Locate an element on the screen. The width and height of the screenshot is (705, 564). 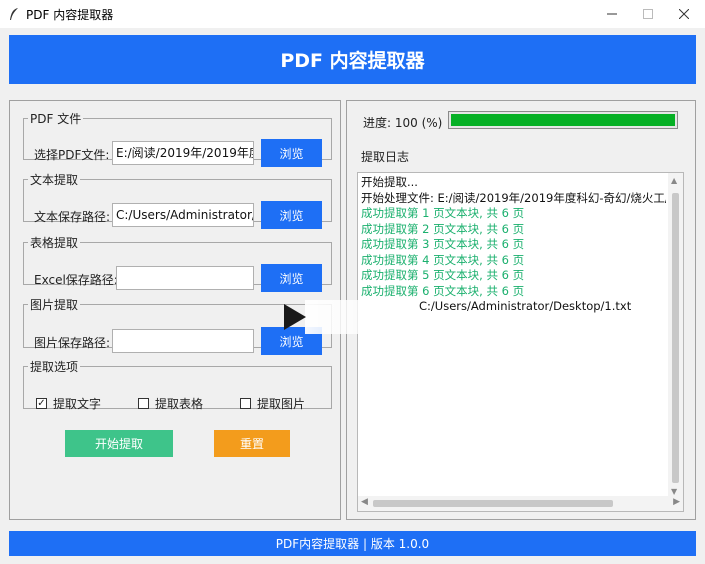
scroll-up-icon: ▲ is located at coordinates (674, 180).